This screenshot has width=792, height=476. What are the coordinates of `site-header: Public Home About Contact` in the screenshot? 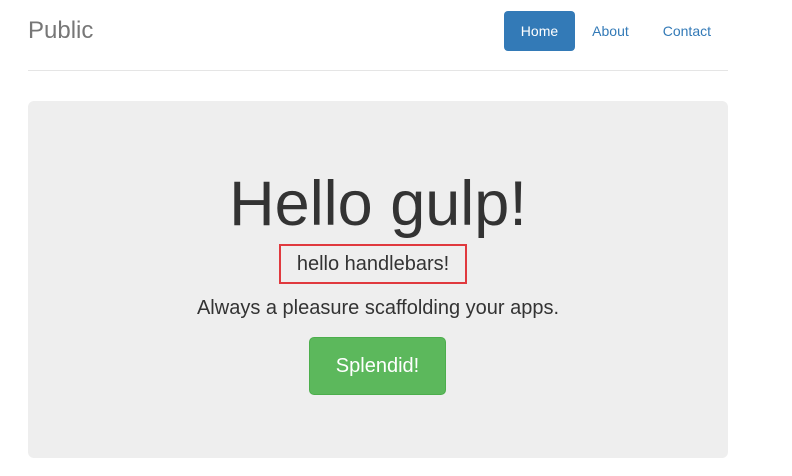 It's located at (378, 35).